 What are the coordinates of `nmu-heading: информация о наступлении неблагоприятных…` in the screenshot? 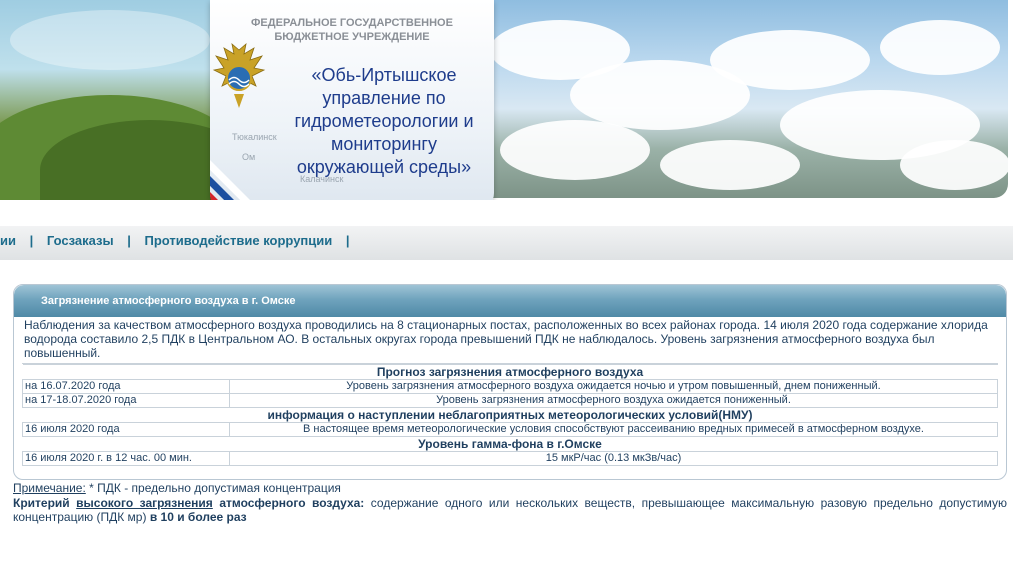 It's located at (510, 415).